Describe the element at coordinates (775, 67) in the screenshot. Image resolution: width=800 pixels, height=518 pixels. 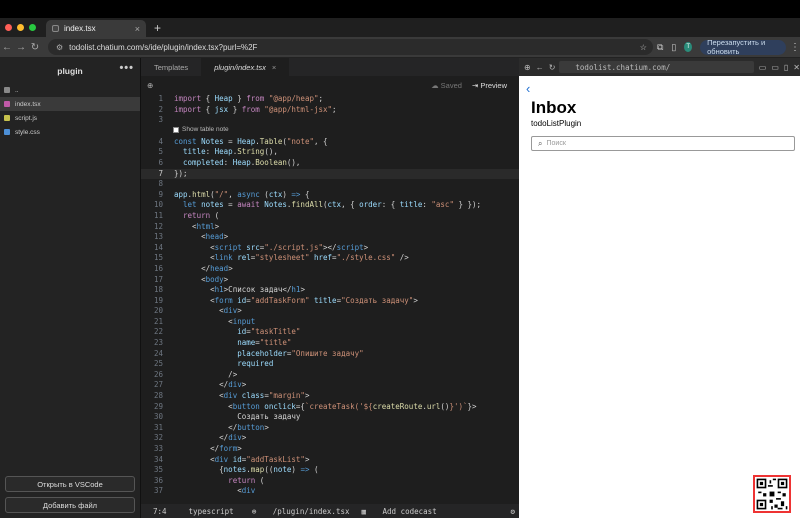
I see `desktop-view-icon: ▭` at that location.